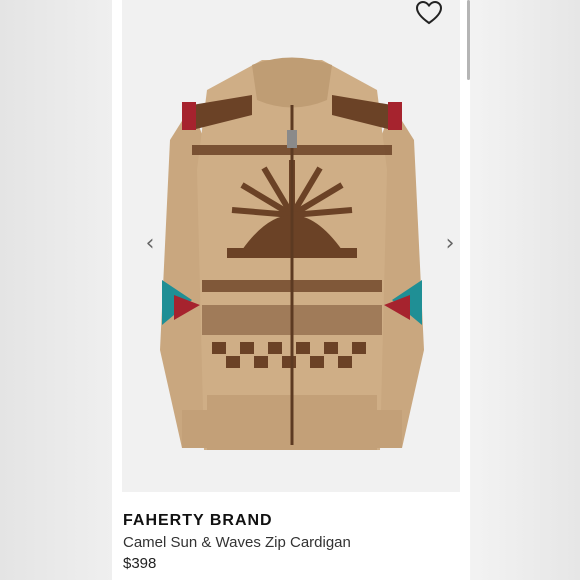 The height and width of the screenshot is (580, 580). I want to click on product-brand: FAHERTY BRAND, so click(198, 520).